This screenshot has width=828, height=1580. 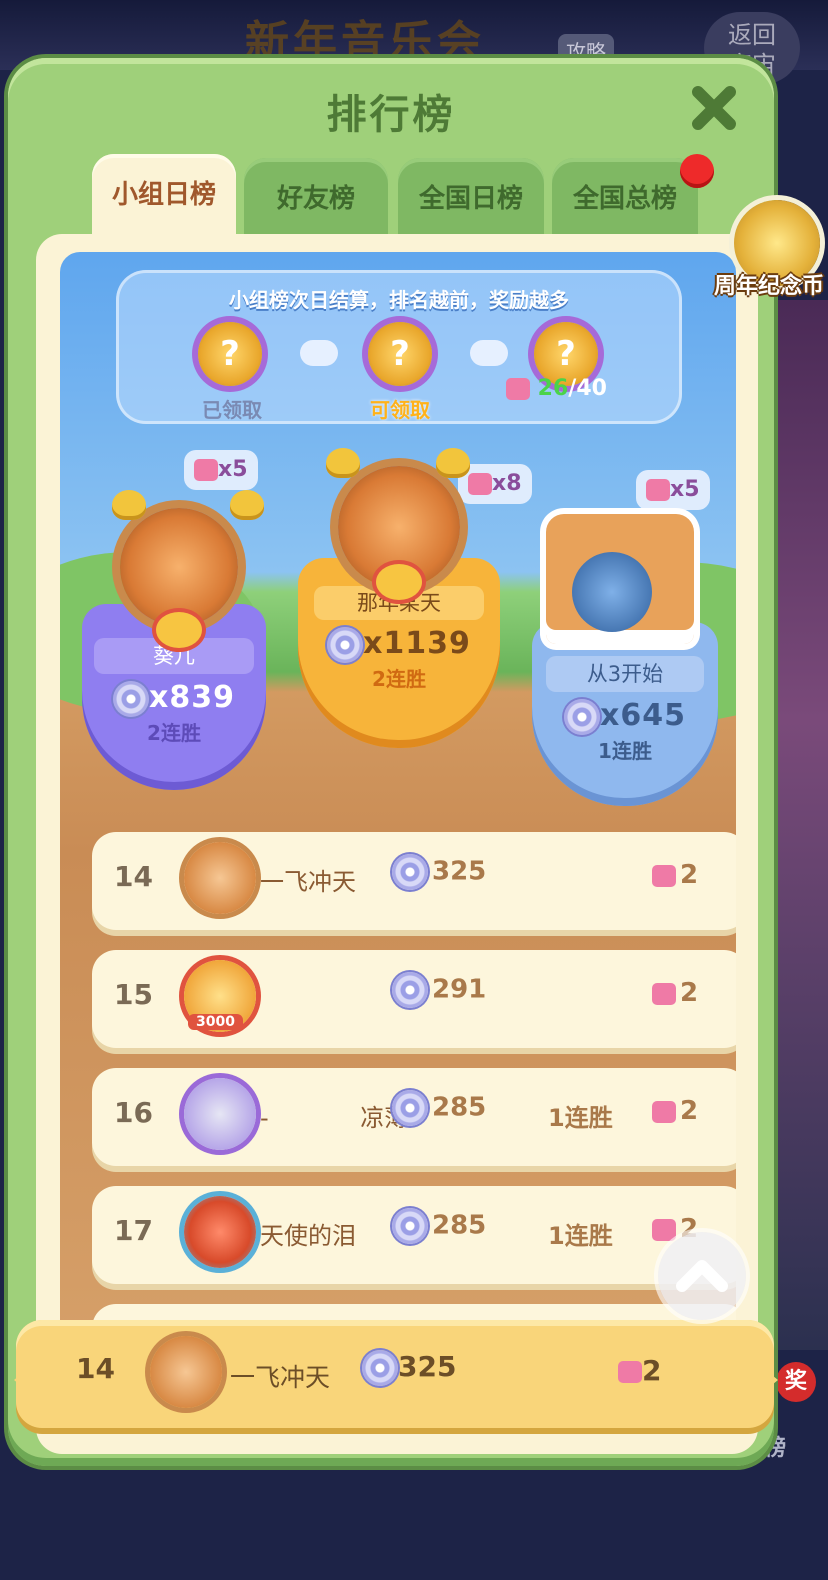 I want to click on reward-chest-available: ?, so click(x=400, y=354).